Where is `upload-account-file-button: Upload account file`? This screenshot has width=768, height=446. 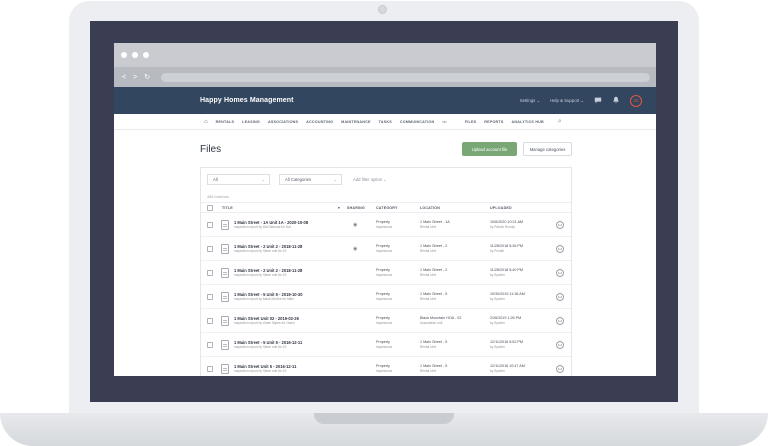
upload-account-file-button: Upload account file is located at coordinates (489, 149).